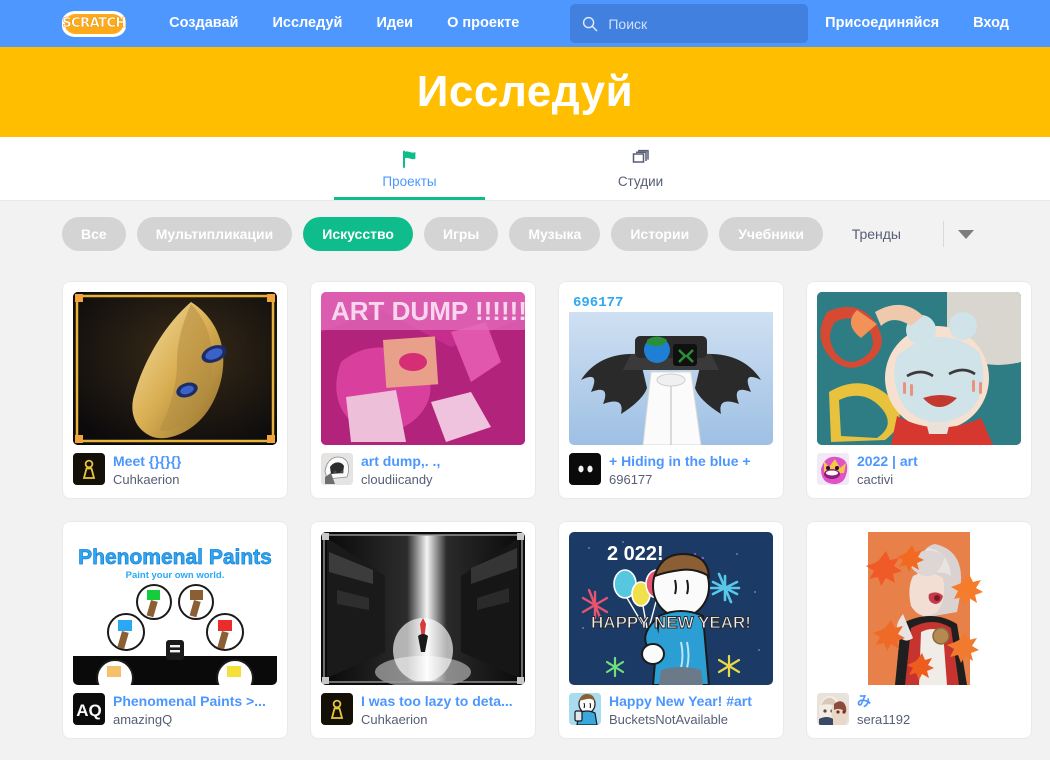  I want to click on tab-projects: Проекты, so click(409, 172).